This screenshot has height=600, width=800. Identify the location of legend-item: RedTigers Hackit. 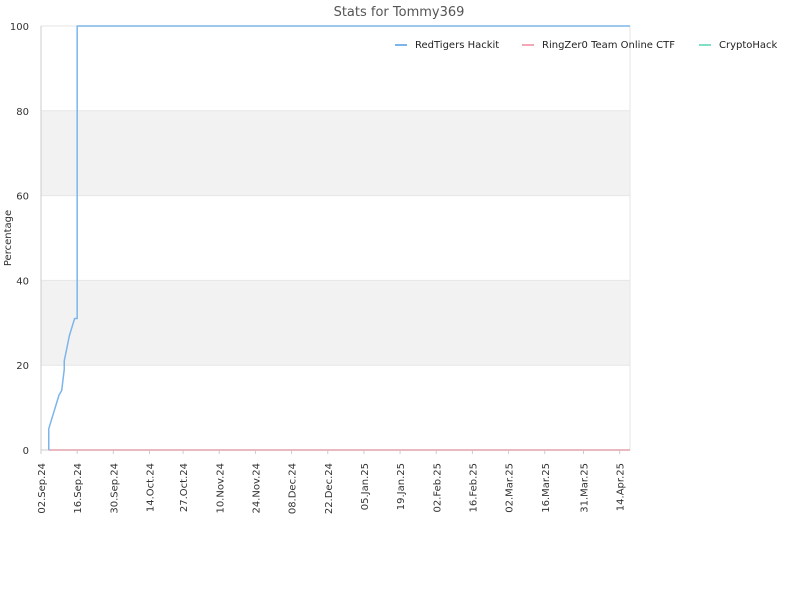
(447, 45).